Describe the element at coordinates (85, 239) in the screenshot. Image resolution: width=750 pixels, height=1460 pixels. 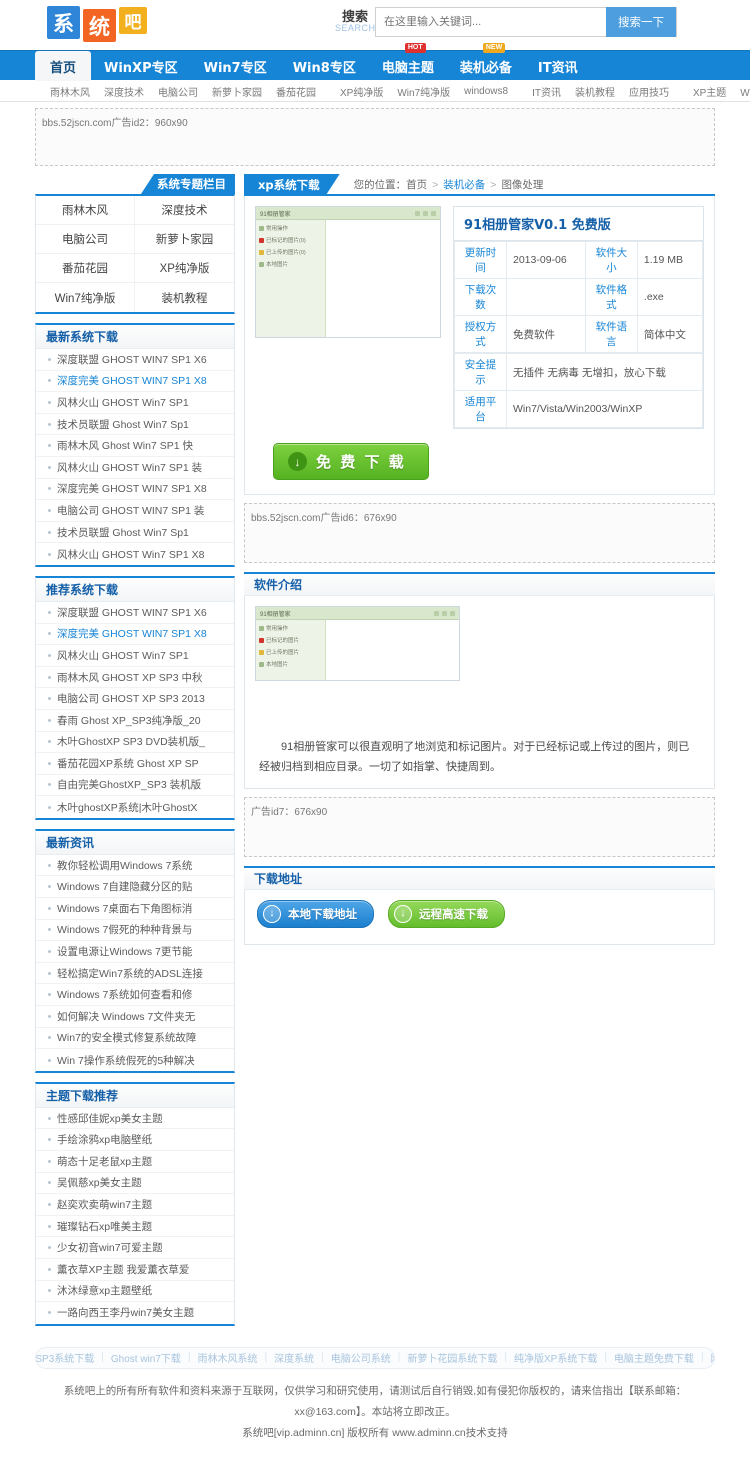
I see `topic-cell-2: 电脑公司` at that location.